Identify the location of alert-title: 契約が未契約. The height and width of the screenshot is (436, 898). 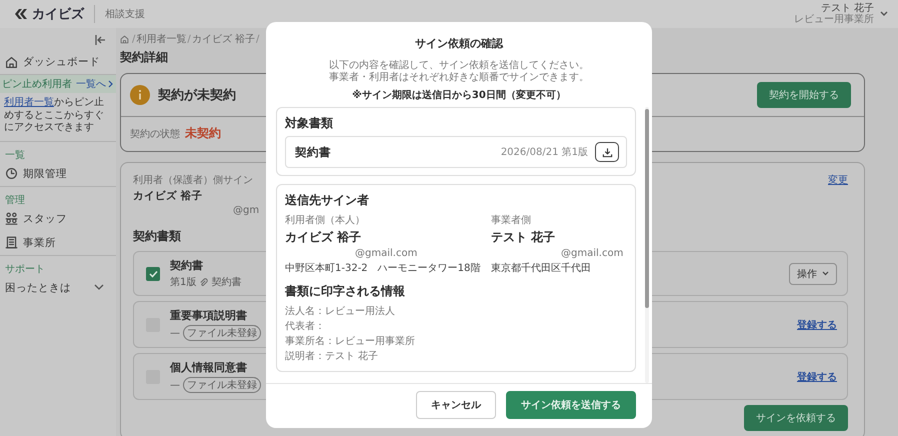
(197, 95).